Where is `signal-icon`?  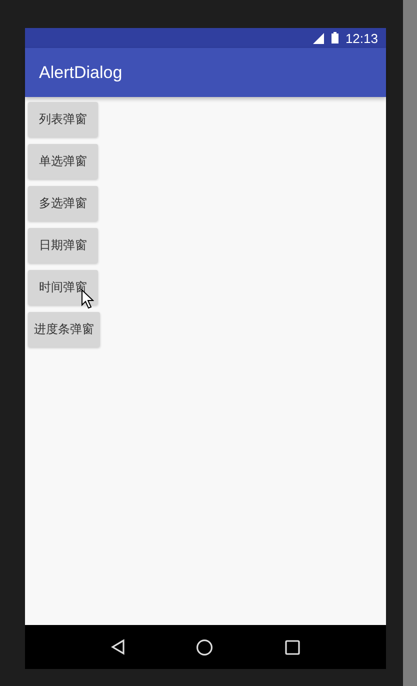
signal-icon is located at coordinates (318, 38).